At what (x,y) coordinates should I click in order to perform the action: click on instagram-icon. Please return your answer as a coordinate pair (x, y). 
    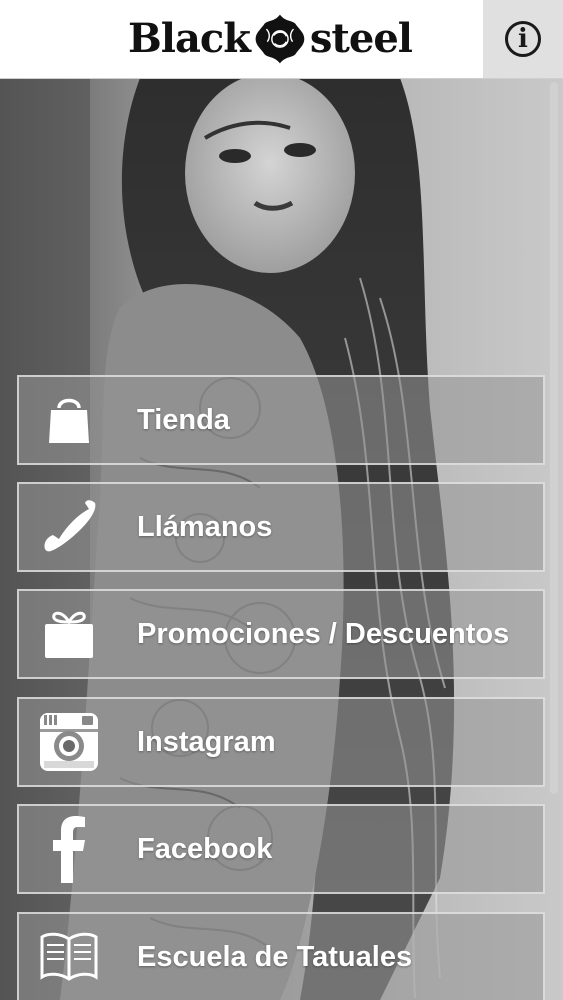
    Looking at the image, I should click on (69, 742).